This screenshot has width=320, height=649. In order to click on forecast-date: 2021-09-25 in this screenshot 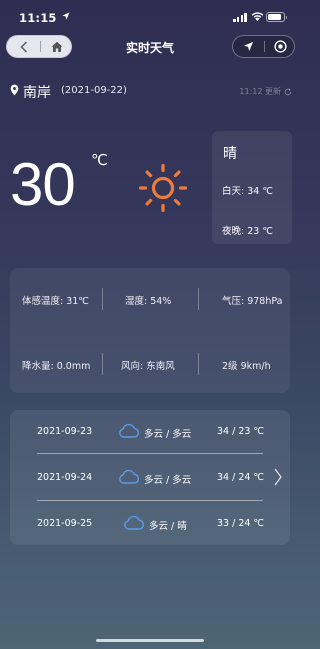, I will do `click(65, 523)`.